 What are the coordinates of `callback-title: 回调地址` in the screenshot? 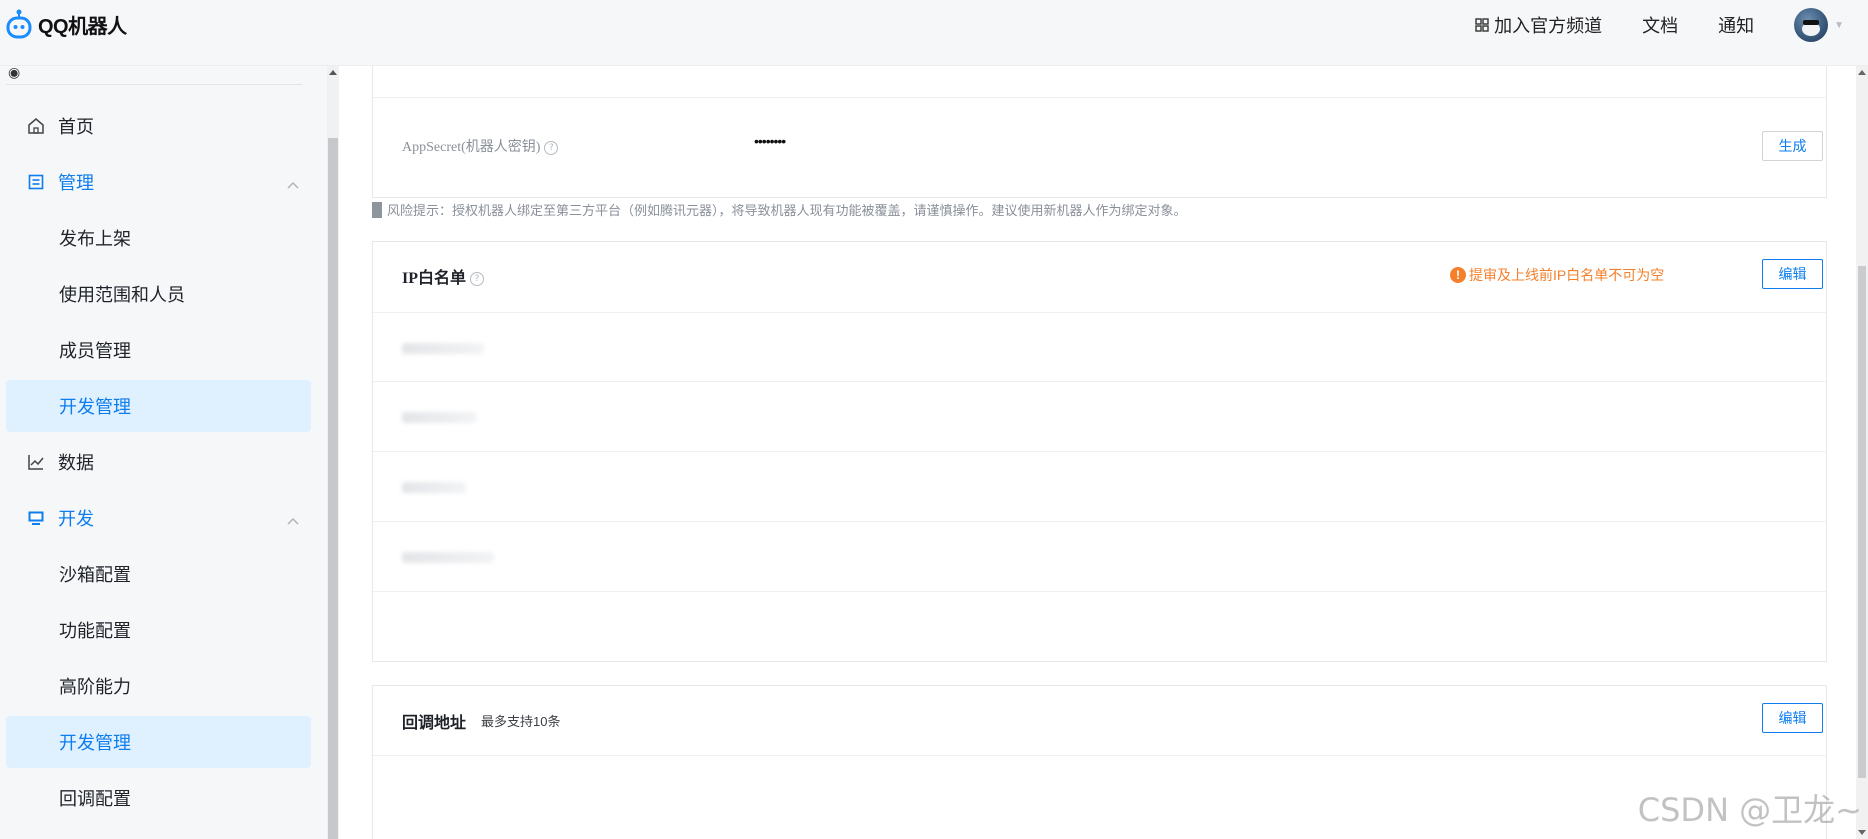 It's located at (434, 723).